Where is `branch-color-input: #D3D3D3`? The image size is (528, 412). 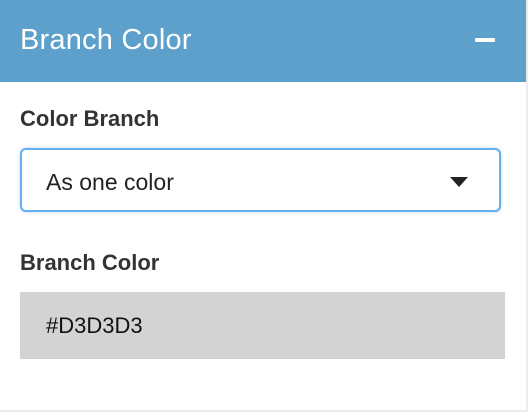
branch-color-input: #D3D3D3 is located at coordinates (262, 325).